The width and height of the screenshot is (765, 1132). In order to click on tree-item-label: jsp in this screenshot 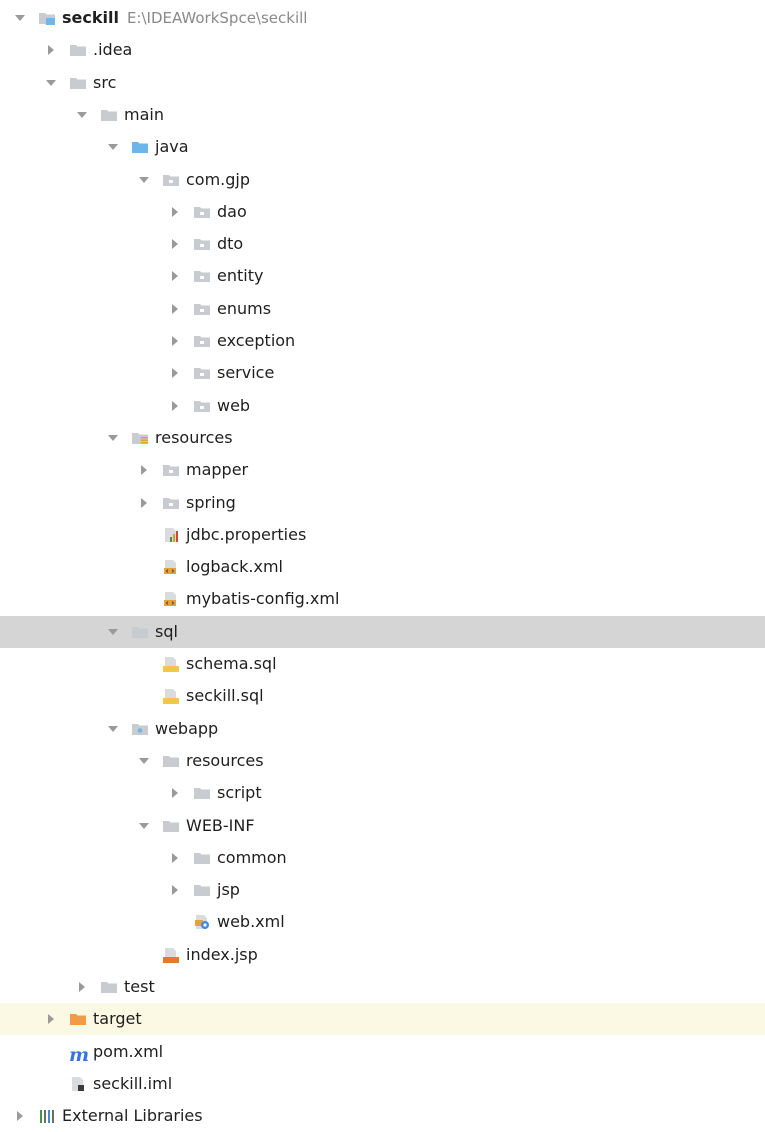, I will do `click(228, 890)`.